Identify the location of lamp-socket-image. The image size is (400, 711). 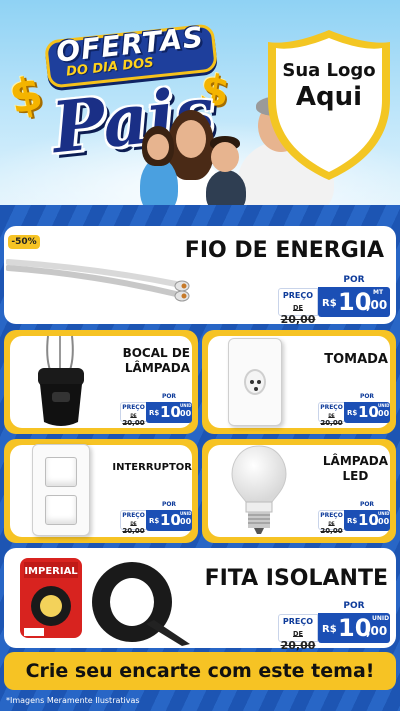
(61, 380).